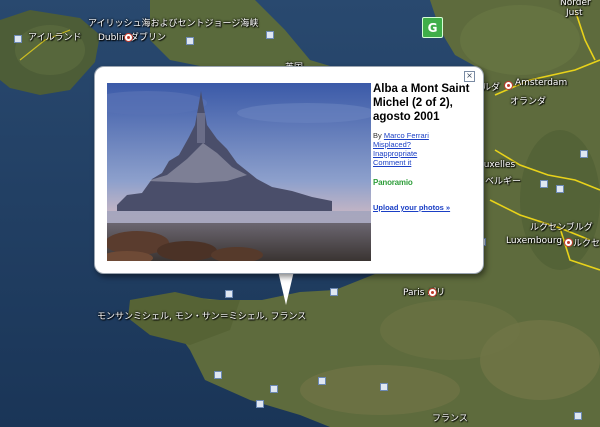  What do you see at coordinates (395, 153) in the screenshot?
I see `inappropriate-link: Inappropriate` at bounding box center [395, 153].